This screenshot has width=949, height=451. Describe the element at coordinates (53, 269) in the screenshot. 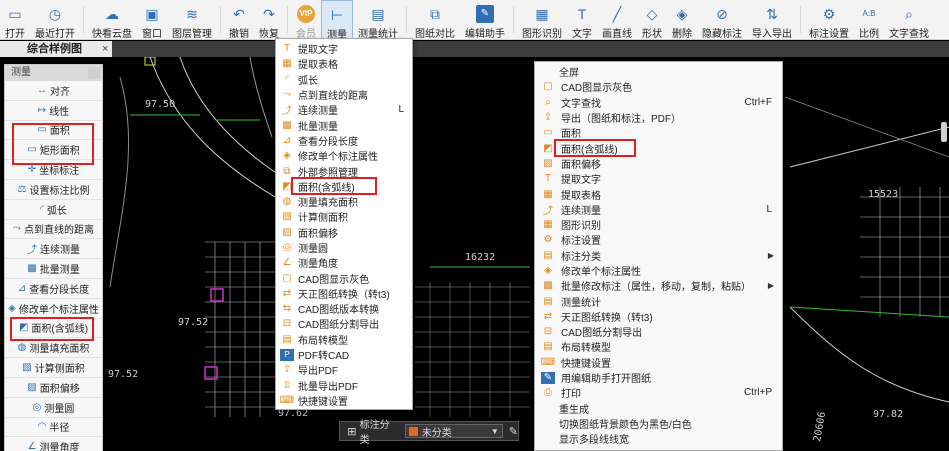

I see `measure-panel-item: ▩ 批量测量` at that location.